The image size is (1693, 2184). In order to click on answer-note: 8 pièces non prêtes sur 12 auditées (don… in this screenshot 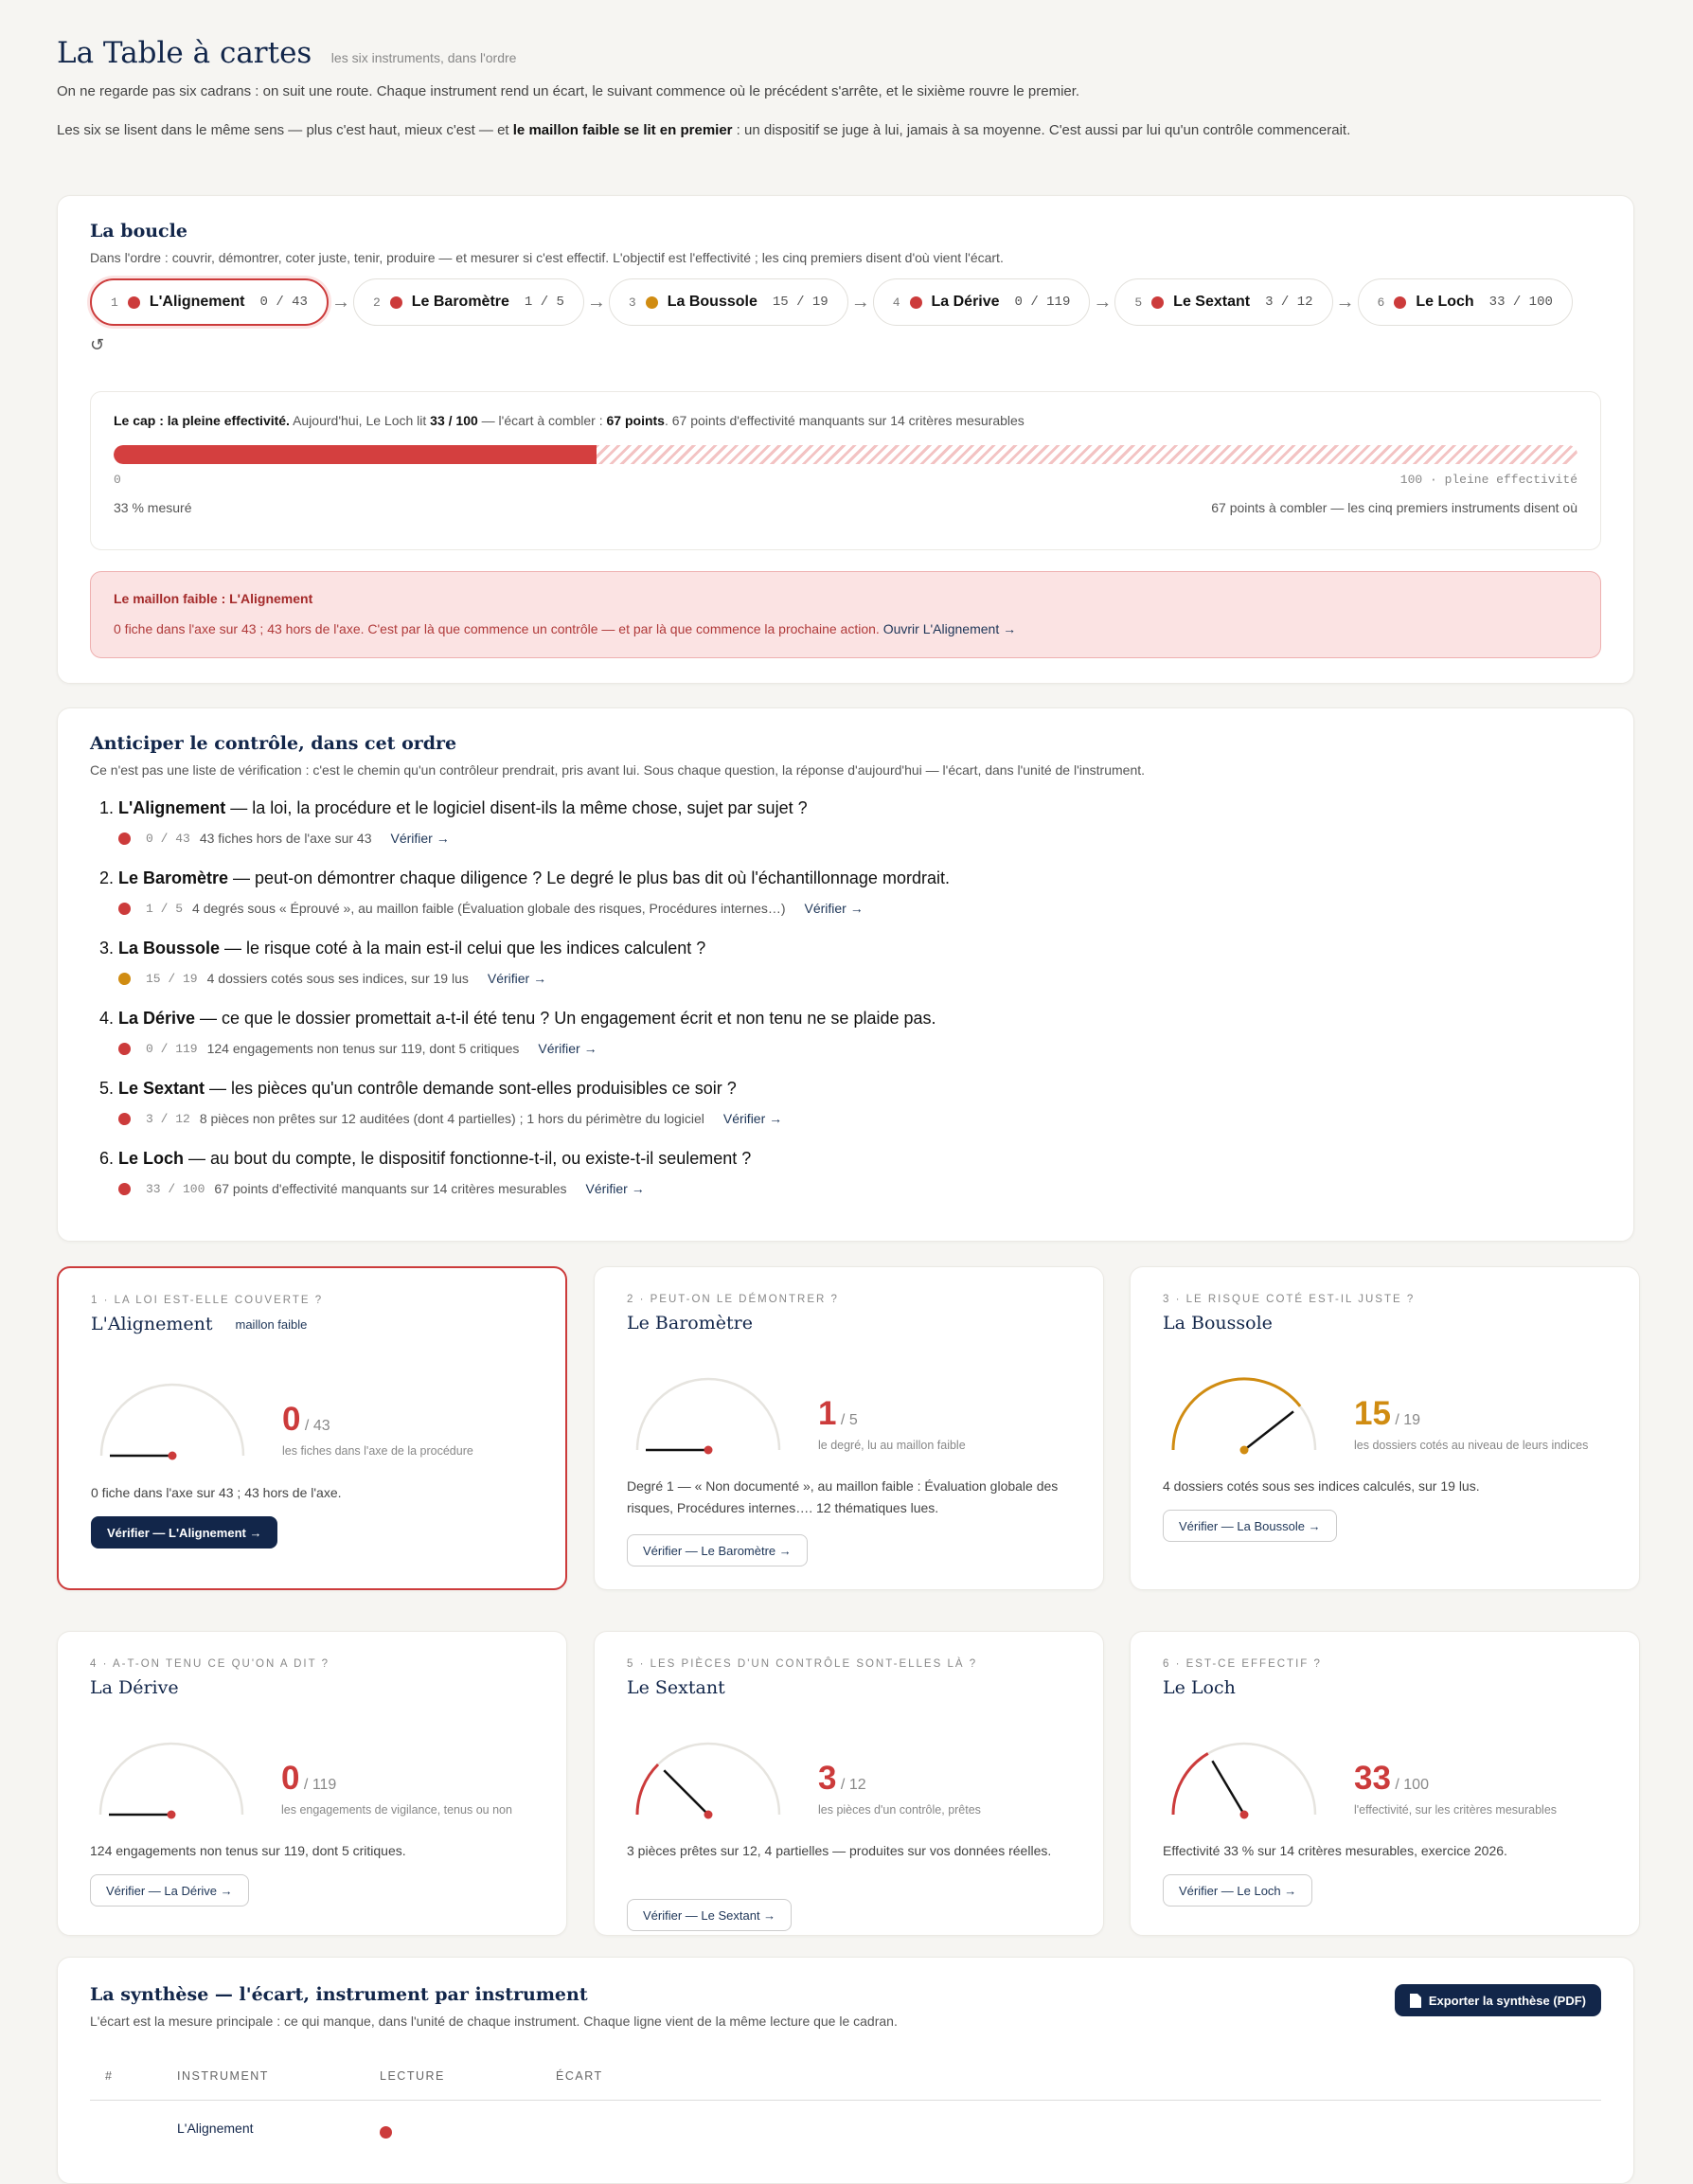, I will do `click(451, 1118)`.